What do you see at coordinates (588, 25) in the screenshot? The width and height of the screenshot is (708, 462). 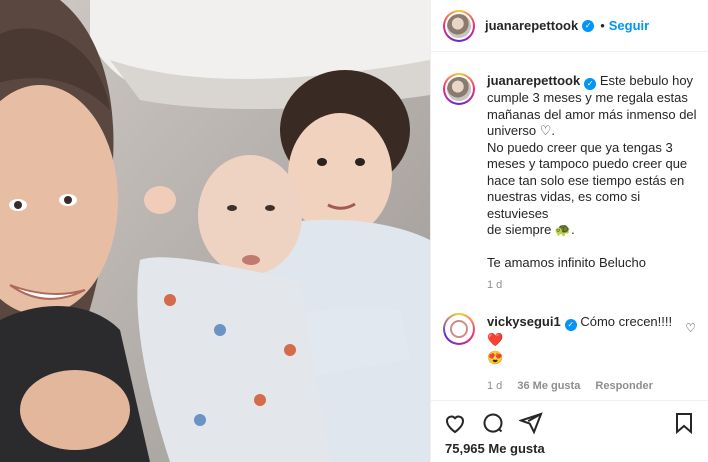 I see `verified-badge-icon: ✓` at bounding box center [588, 25].